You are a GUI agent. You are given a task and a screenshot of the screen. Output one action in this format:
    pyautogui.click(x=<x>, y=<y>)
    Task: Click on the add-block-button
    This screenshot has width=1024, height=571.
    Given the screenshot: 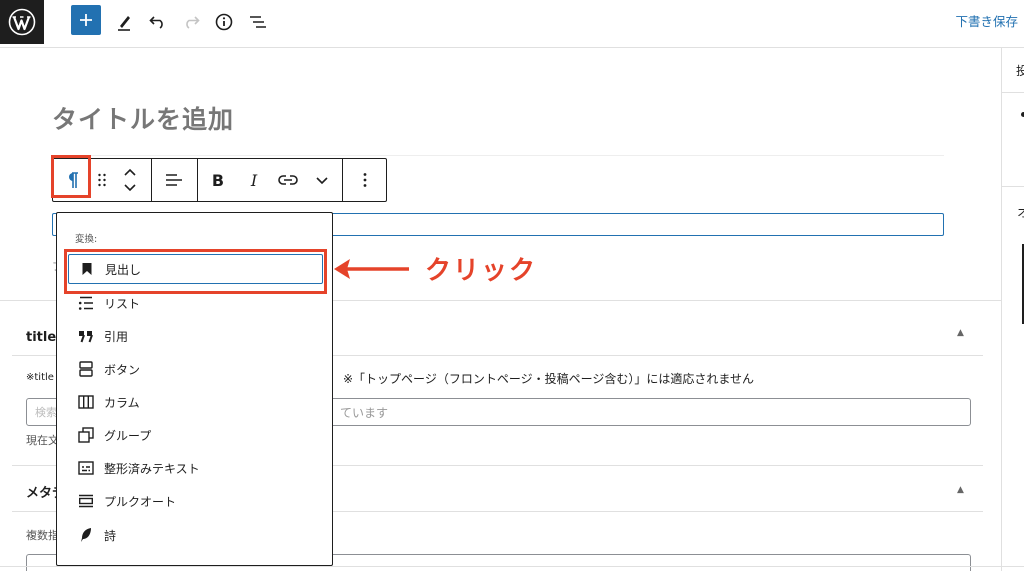 What is the action you would take?
    pyautogui.click(x=86, y=20)
    